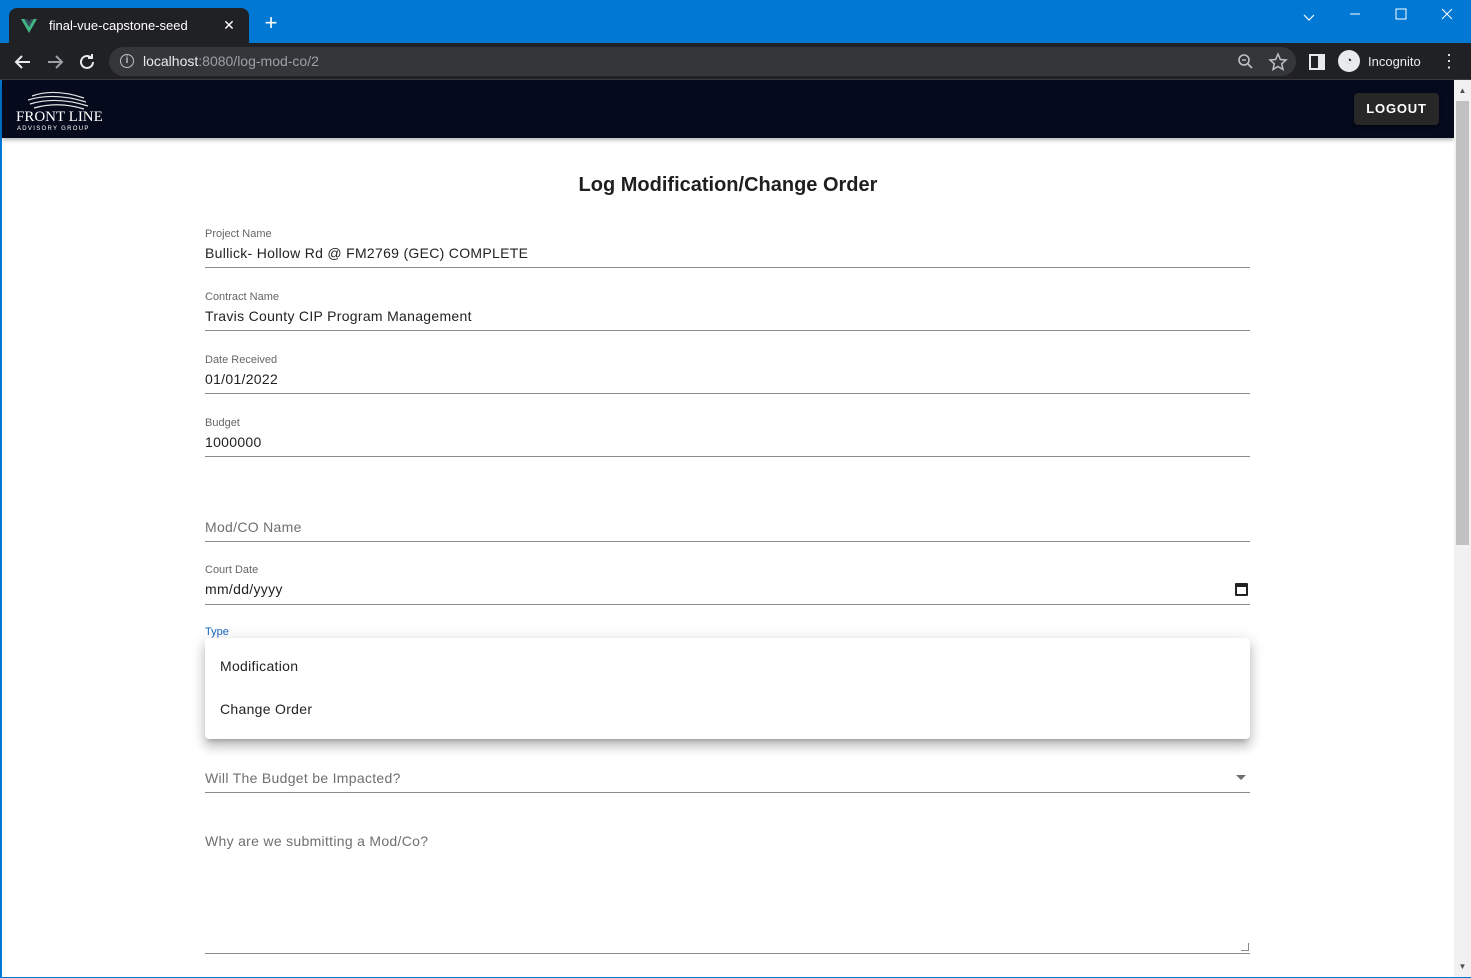  I want to click on logout-button: LOGOUT, so click(1396, 109).